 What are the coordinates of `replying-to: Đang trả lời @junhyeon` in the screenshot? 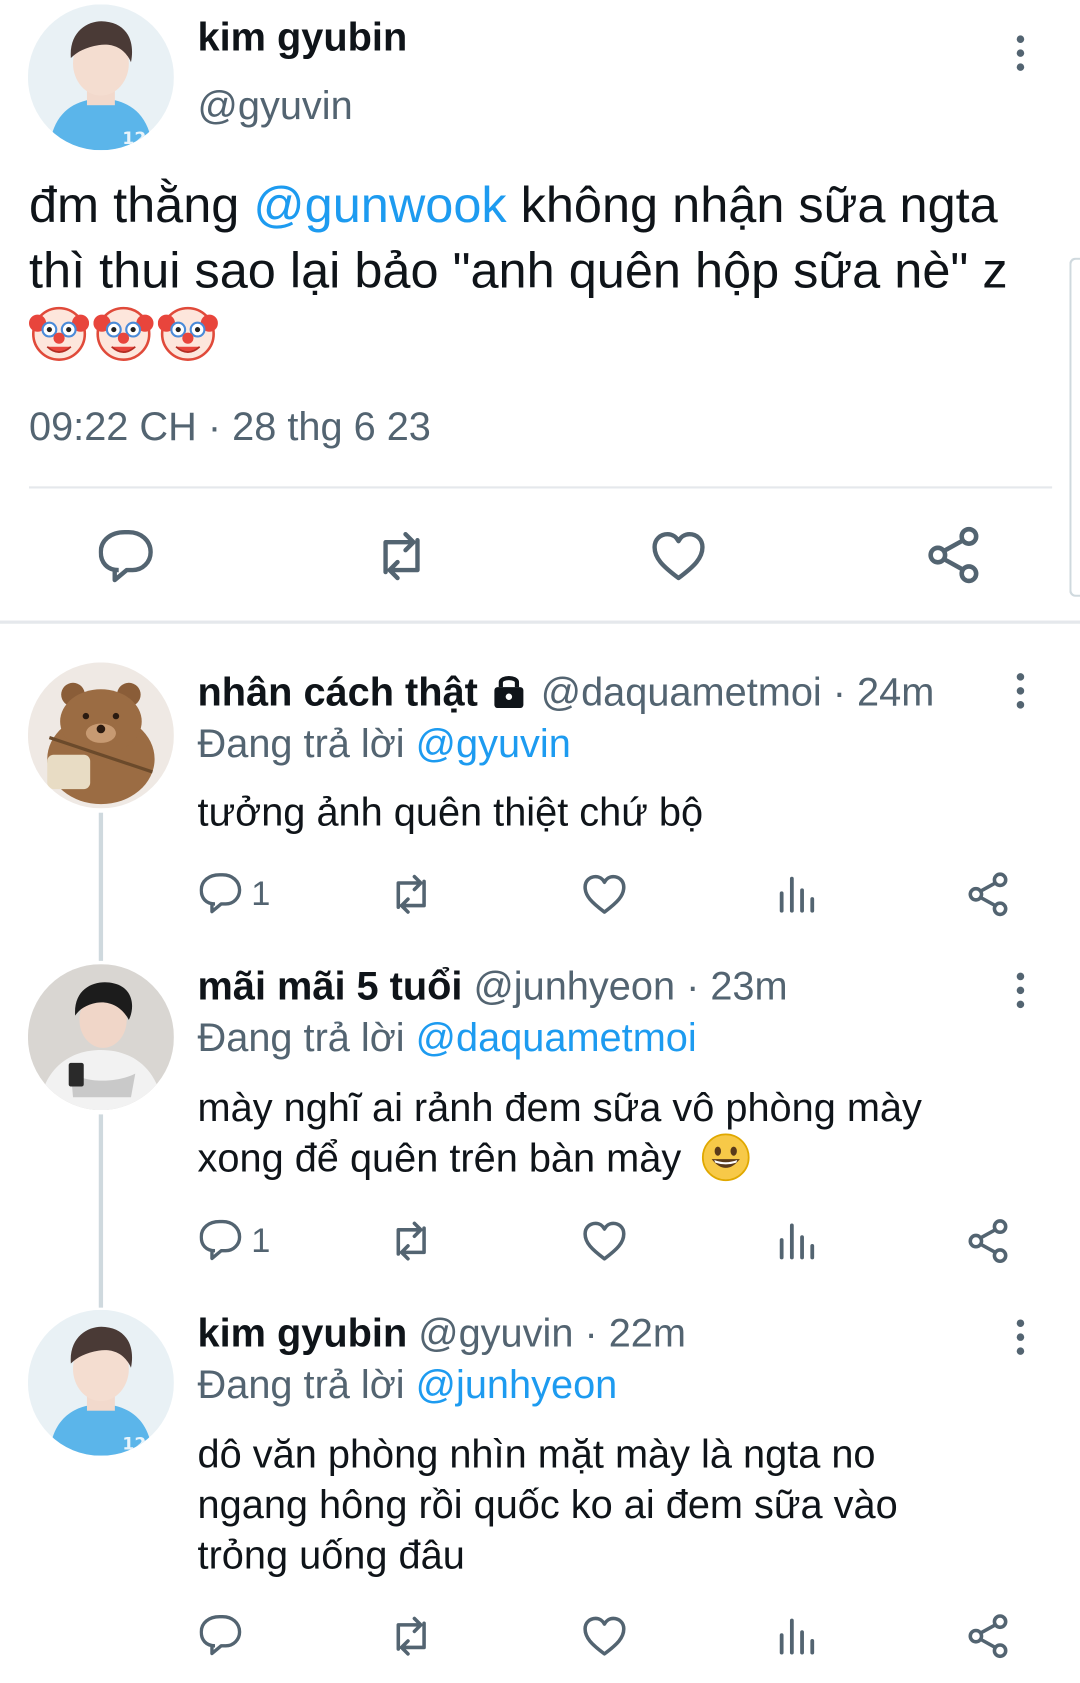 It's located at (408, 1384).